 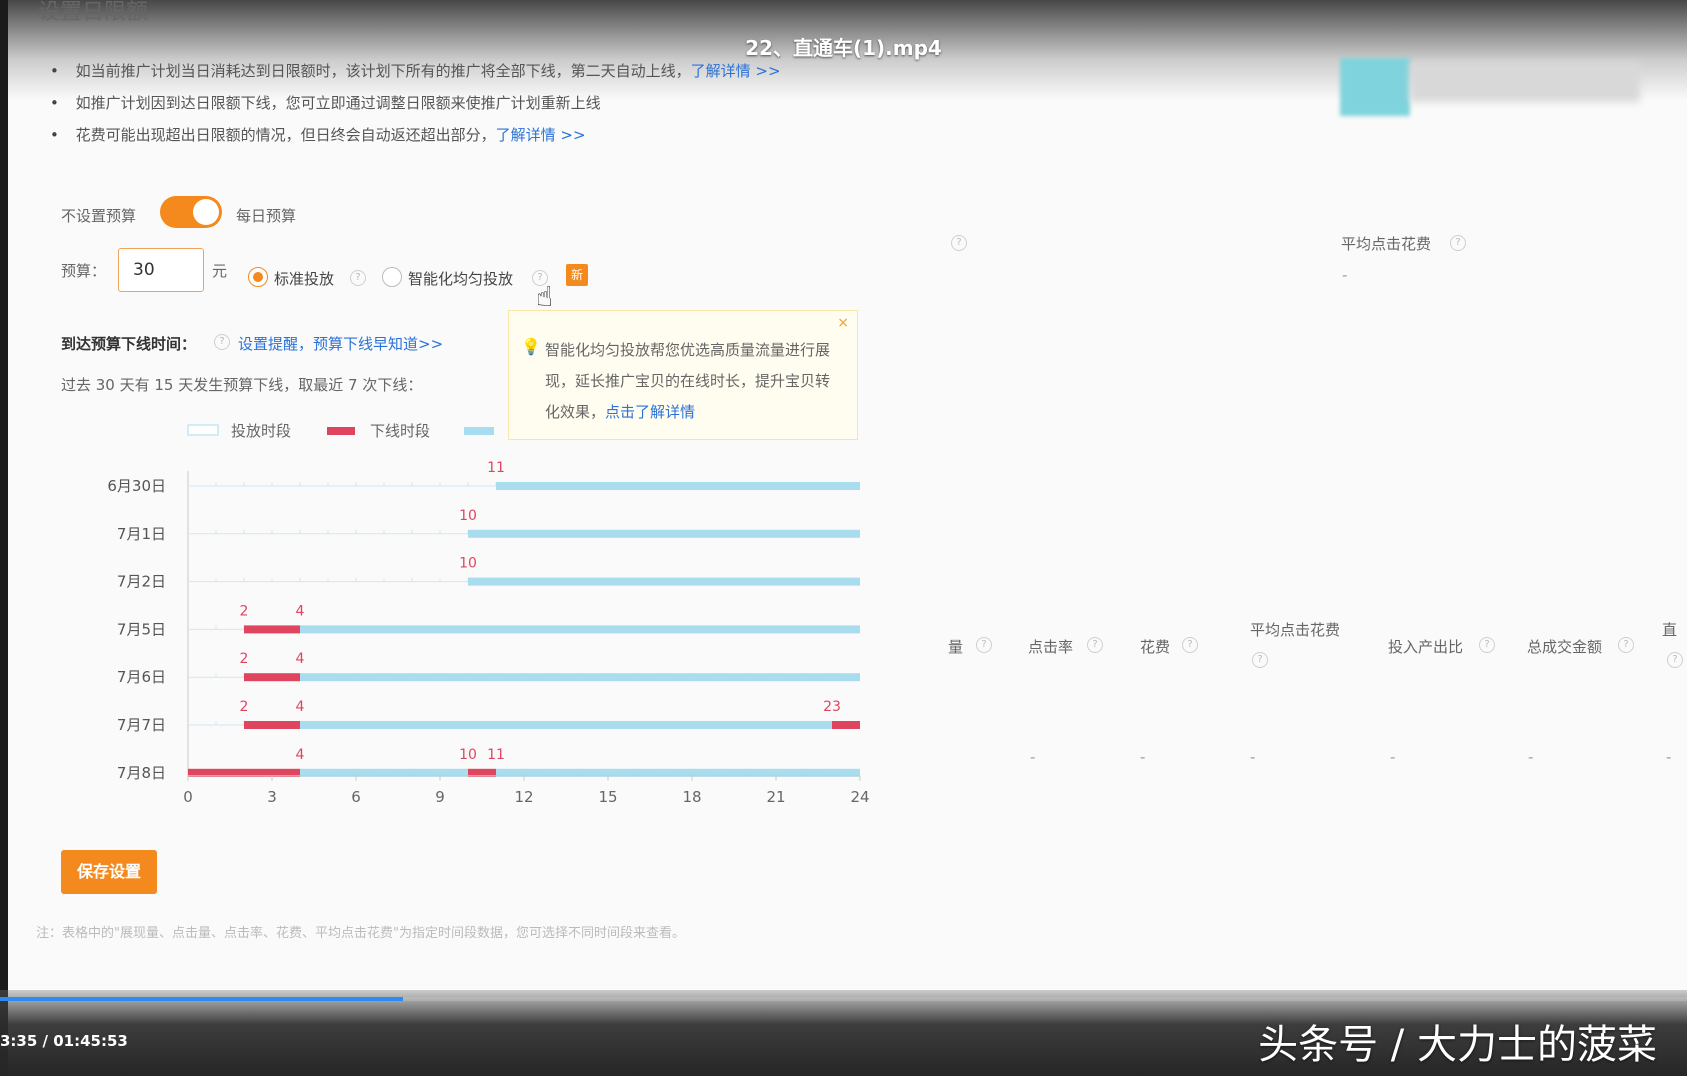 What do you see at coordinates (1425, 646) in the screenshot?
I see `col-header-roi: 投入产出比` at bounding box center [1425, 646].